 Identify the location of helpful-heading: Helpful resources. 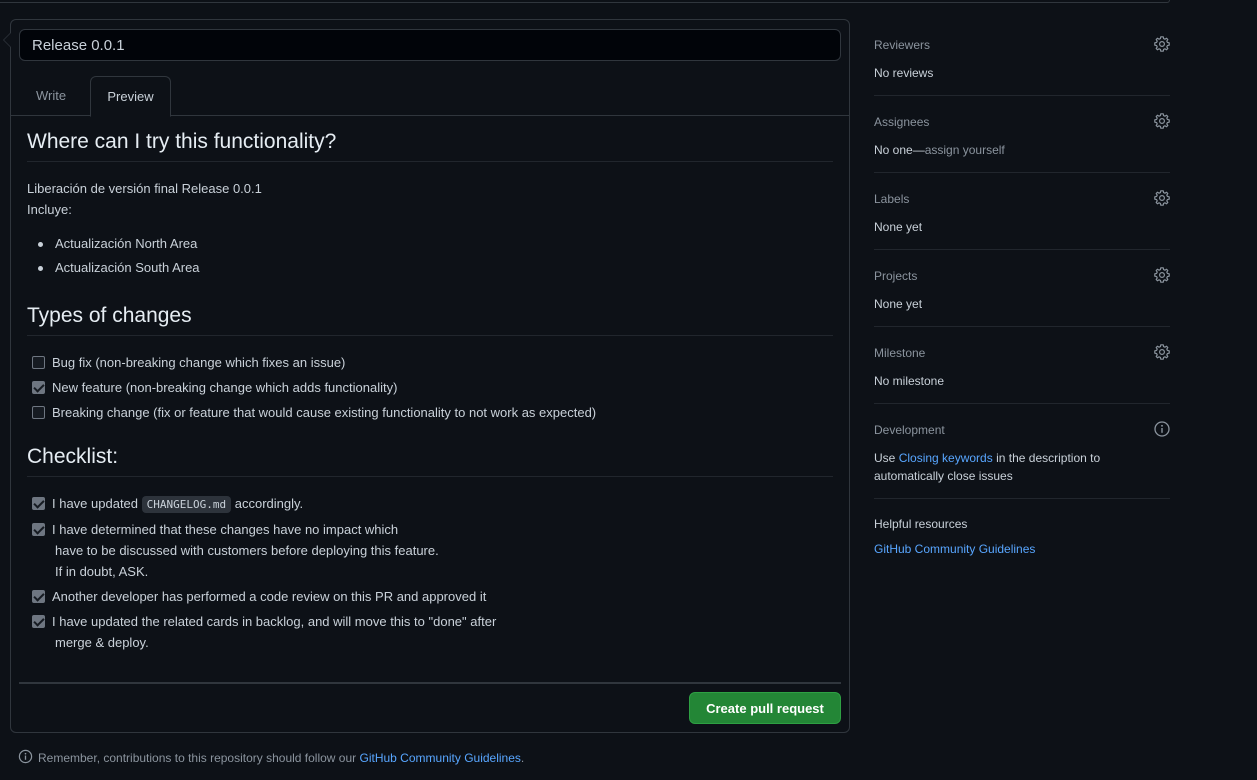
(921, 524).